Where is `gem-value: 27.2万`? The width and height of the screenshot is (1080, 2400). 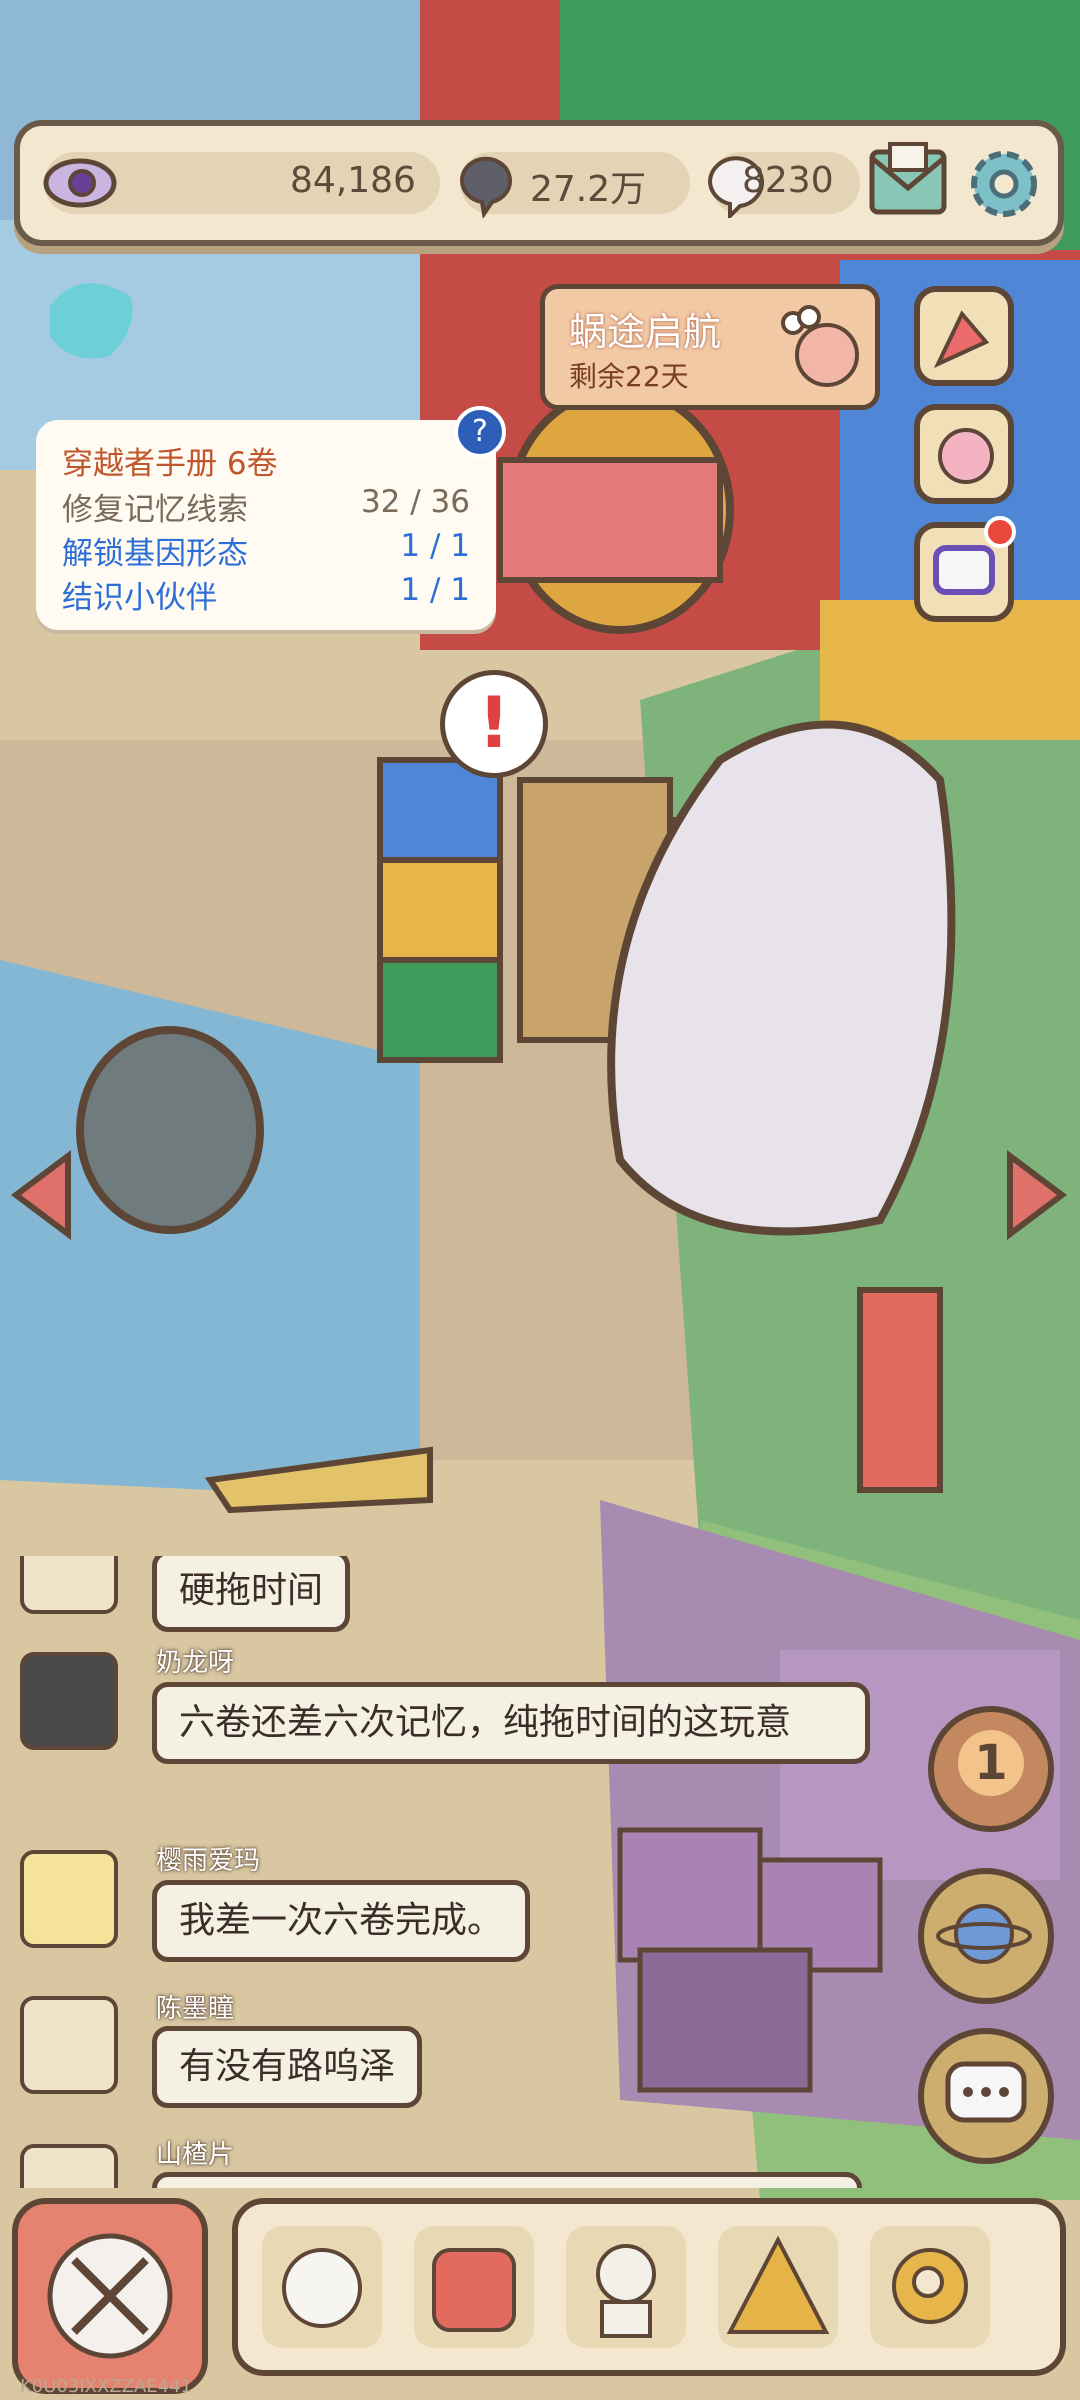 gem-value: 27.2万 is located at coordinates (588, 189).